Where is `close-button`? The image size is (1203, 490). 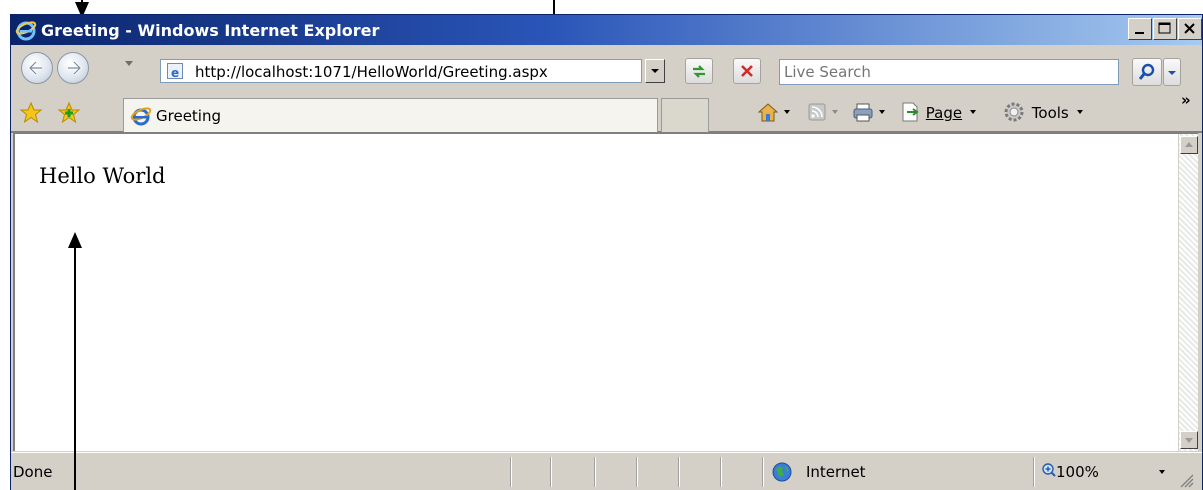 close-button is located at coordinates (1190, 29).